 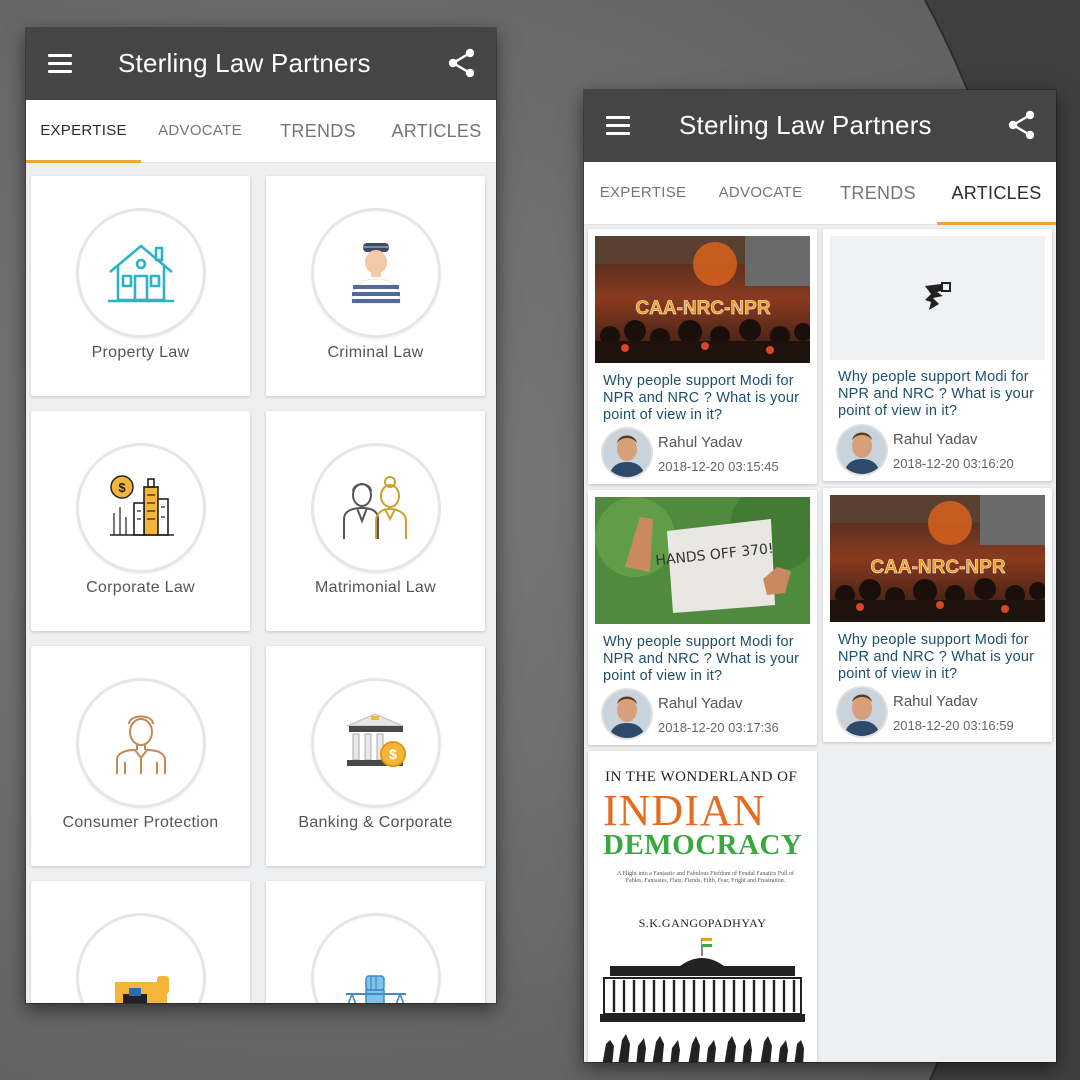 What do you see at coordinates (375, 822) in the screenshot?
I see `expertise-label: Banking & Corporate` at bounding box center [375, 822].